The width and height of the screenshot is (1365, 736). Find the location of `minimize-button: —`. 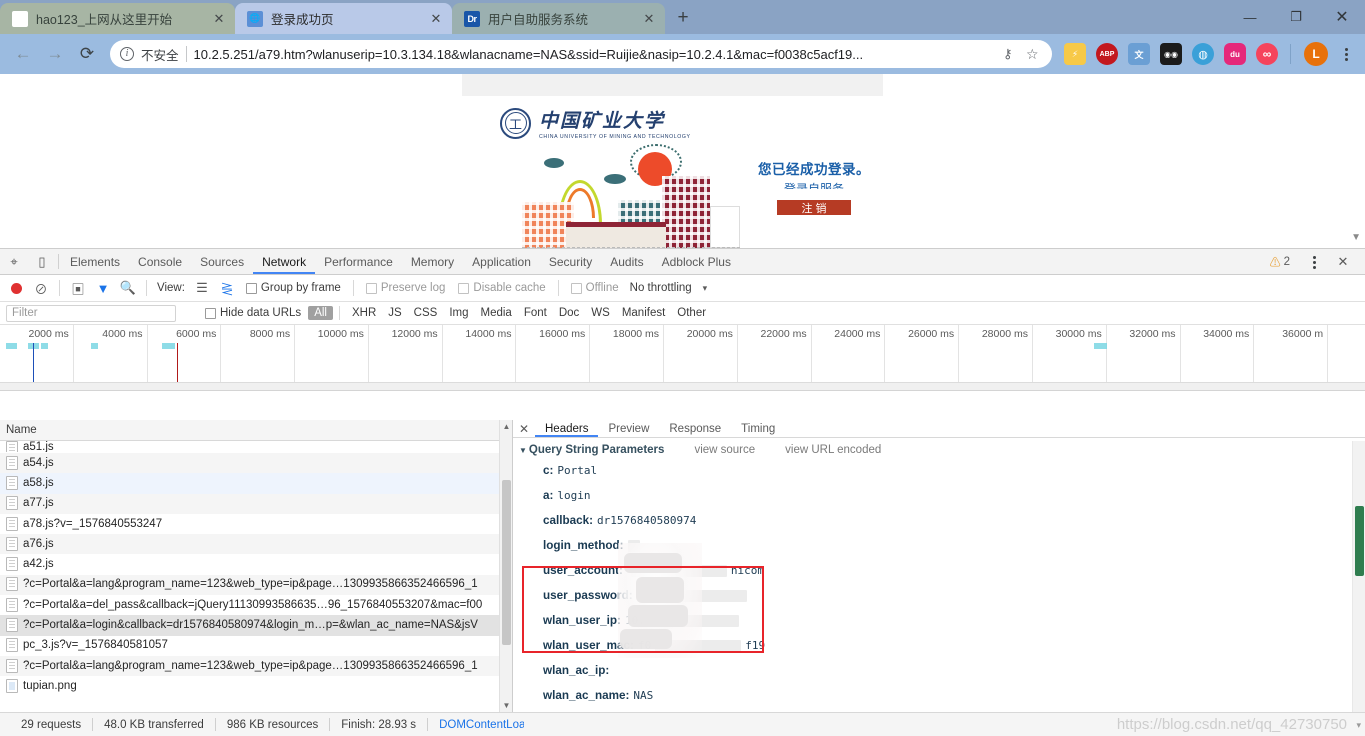

minimize-button: — is located at coordinates (1250, 17).